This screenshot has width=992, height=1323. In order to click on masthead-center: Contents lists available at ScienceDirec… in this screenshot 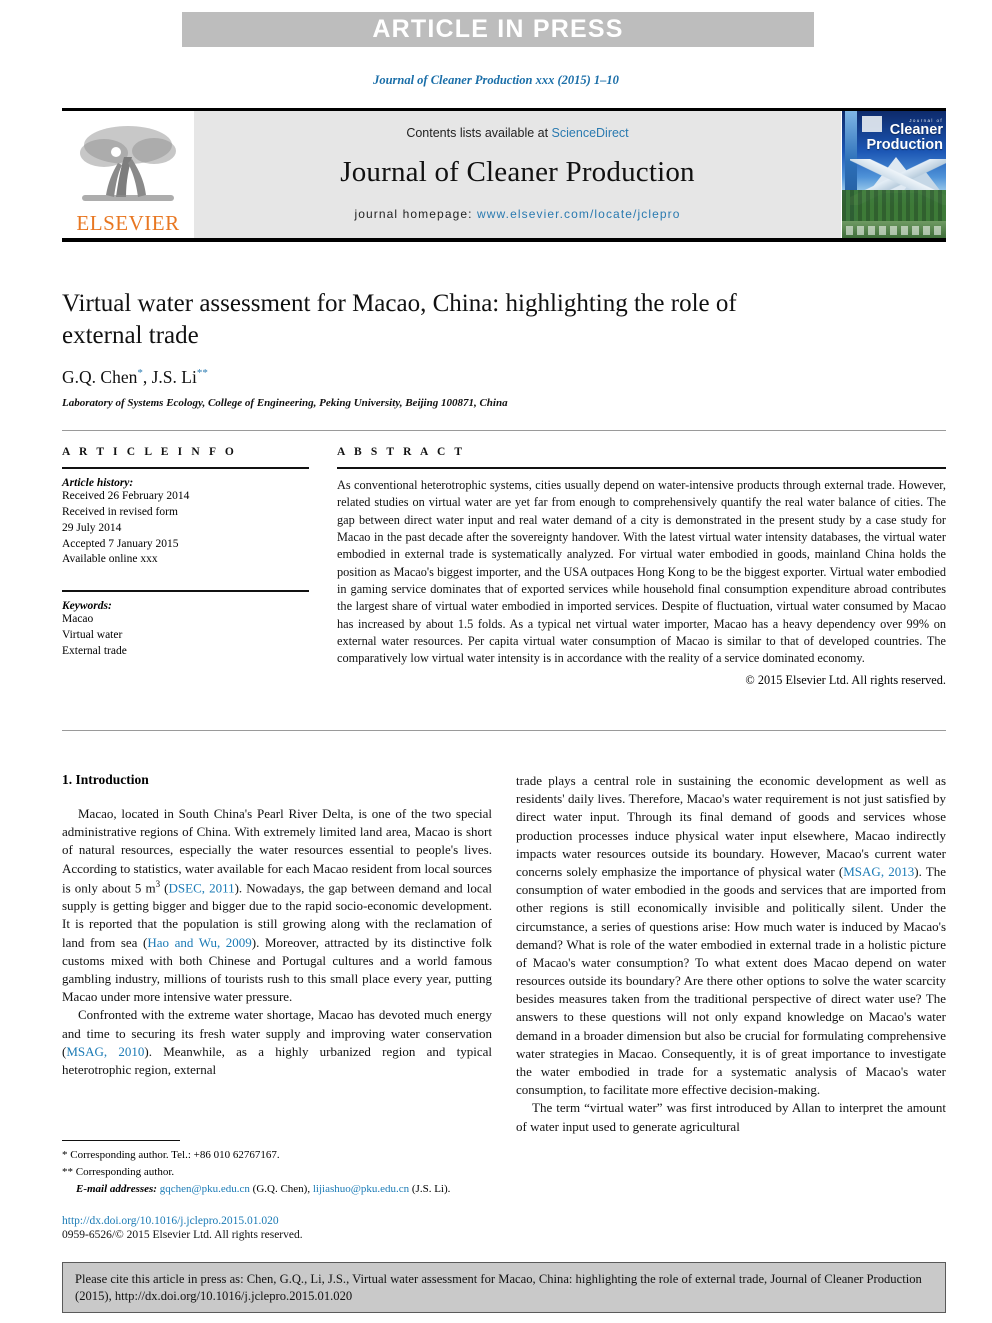, I will do `click(517, 174)`.